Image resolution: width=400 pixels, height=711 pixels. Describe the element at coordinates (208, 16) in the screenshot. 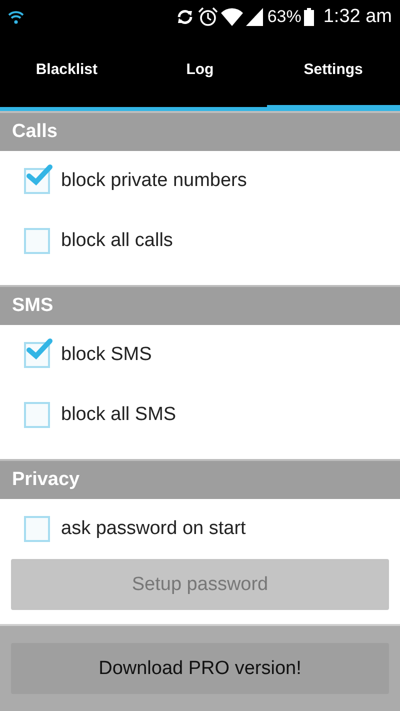

I see `alarm-clock-icon` at that location.